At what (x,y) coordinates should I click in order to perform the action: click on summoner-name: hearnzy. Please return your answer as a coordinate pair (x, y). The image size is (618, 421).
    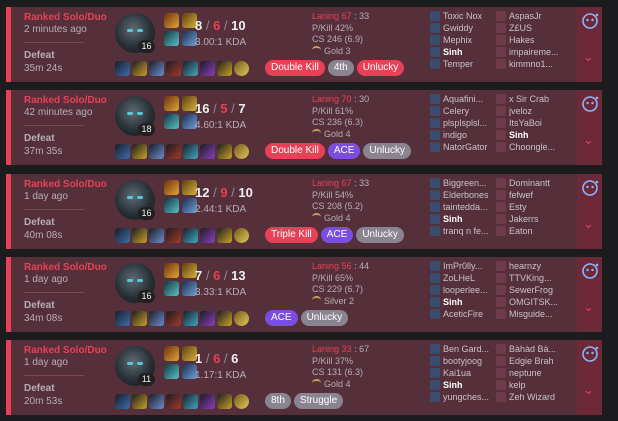
    Looking at the image, I should click on (534, 265).